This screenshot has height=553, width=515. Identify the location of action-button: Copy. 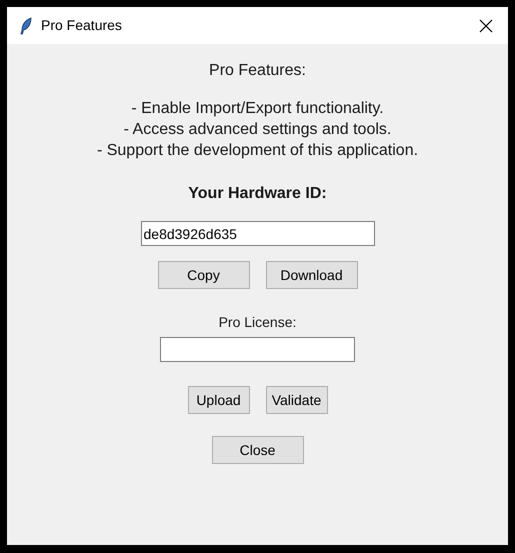
(204, 275).